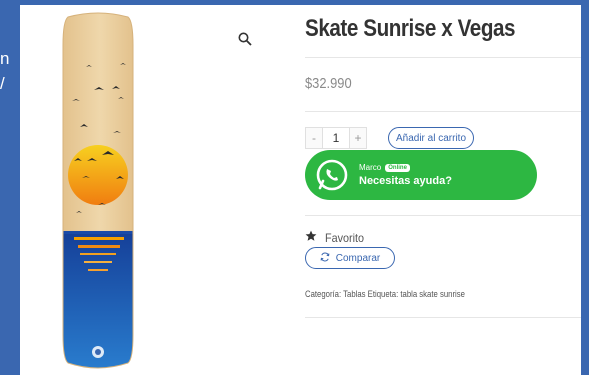 The height and width of the screenshot is (375, 589). What do you see at coordinates (397, 167) in the screenshot?
I see `status-badge: Online` at bounding box center [397, 167].